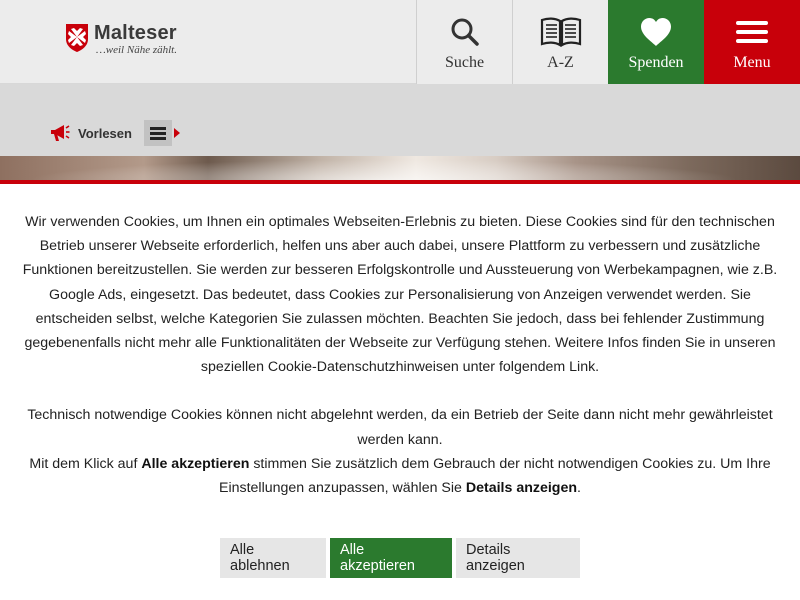 The image size is (800, 600). Describe the element at coordinates (135, 33) in the screenshot. I see `logo-name: Malteser` at that location.